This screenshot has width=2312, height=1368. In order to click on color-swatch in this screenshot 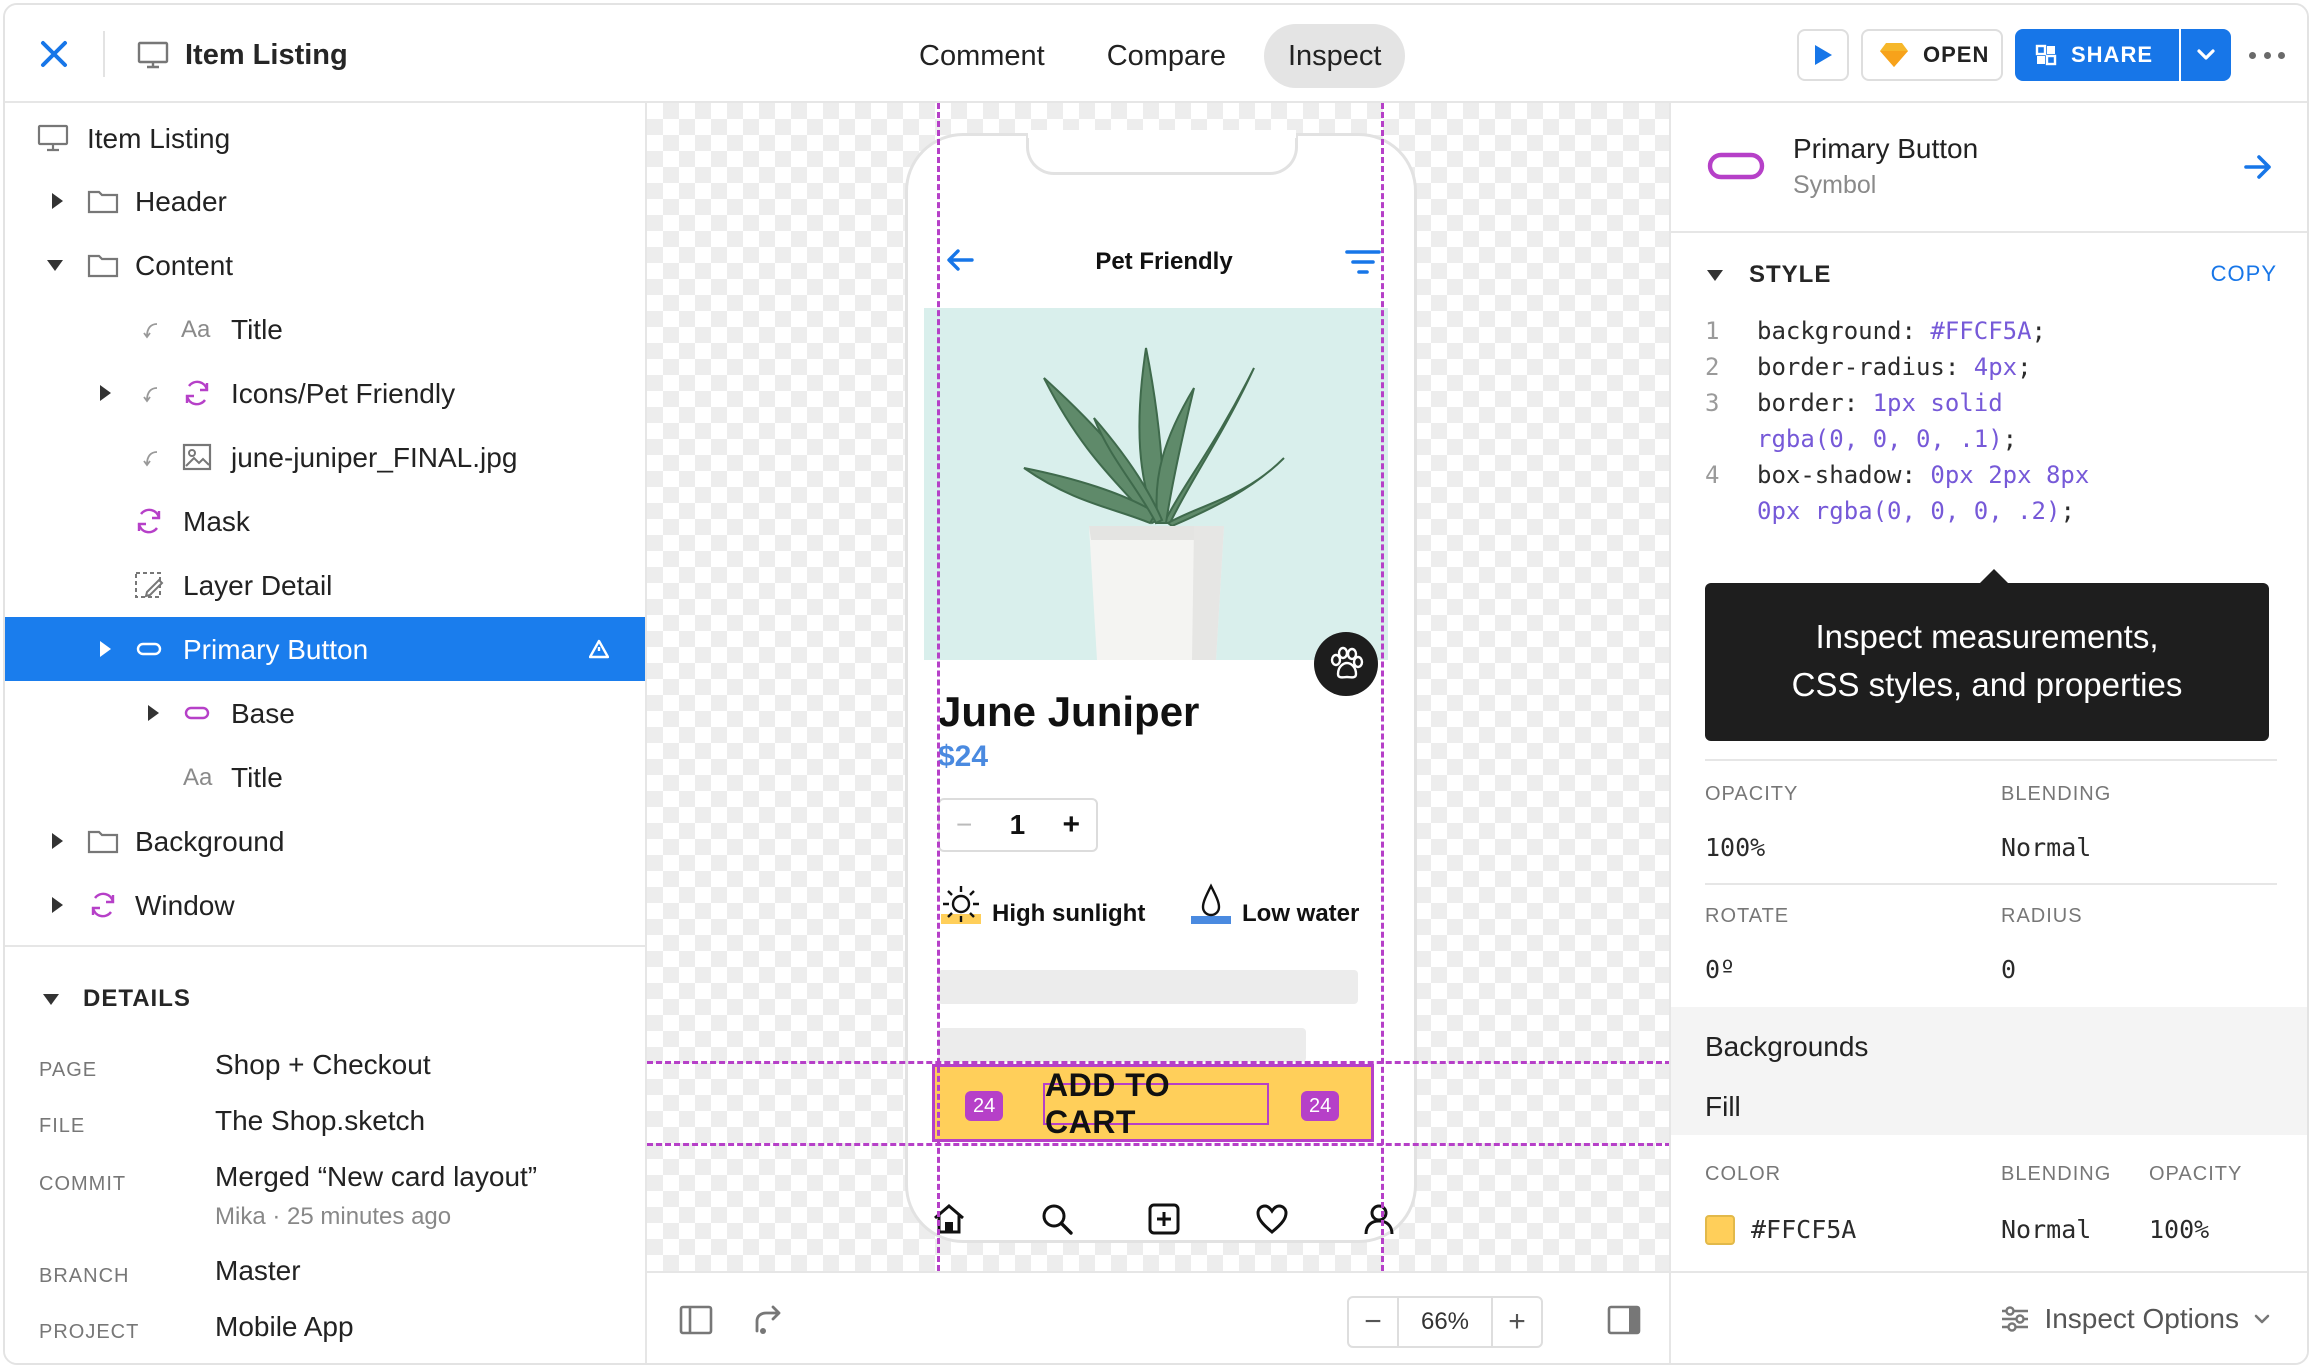, I will do `click(1720, 1230)`.